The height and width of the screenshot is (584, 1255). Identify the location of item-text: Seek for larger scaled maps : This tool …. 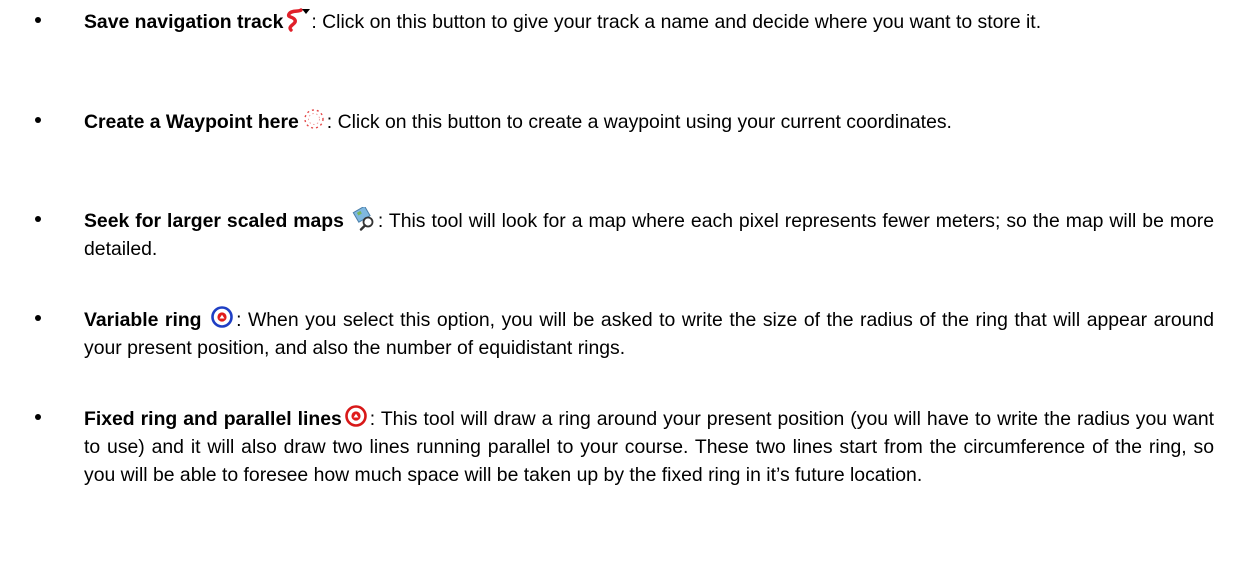
(649, 235).